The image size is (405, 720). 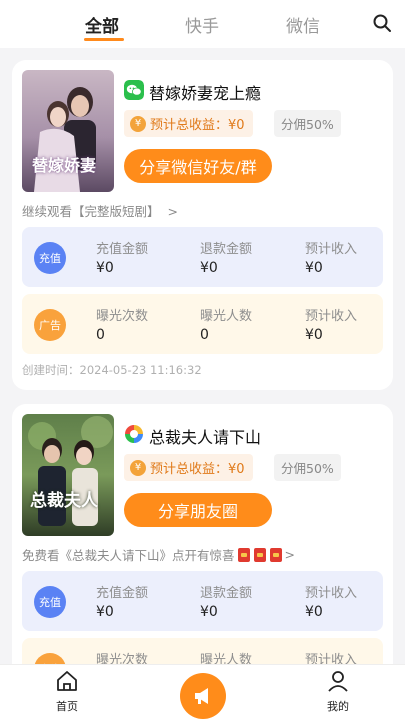 I want to click on nav-home-label: 首页, so click(x=67, y=706).